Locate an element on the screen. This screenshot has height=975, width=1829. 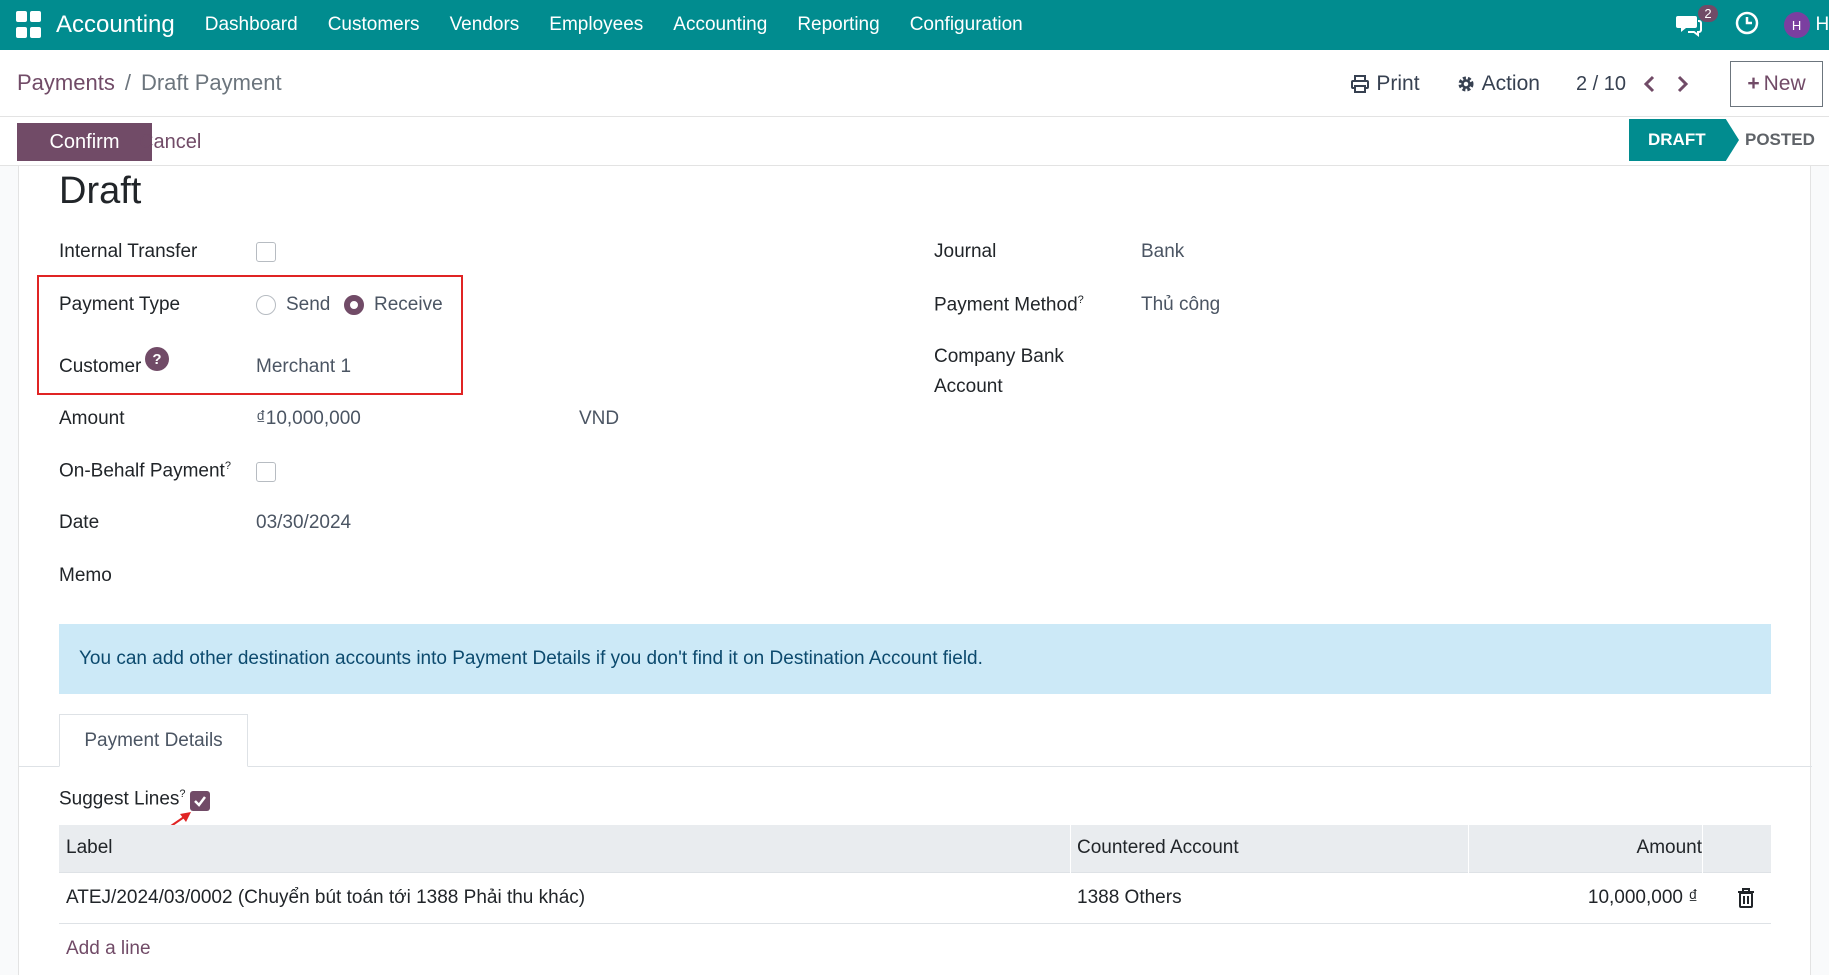
payment-details-table-header: Label Countered Account Amount is located at coordinates (915, 849).